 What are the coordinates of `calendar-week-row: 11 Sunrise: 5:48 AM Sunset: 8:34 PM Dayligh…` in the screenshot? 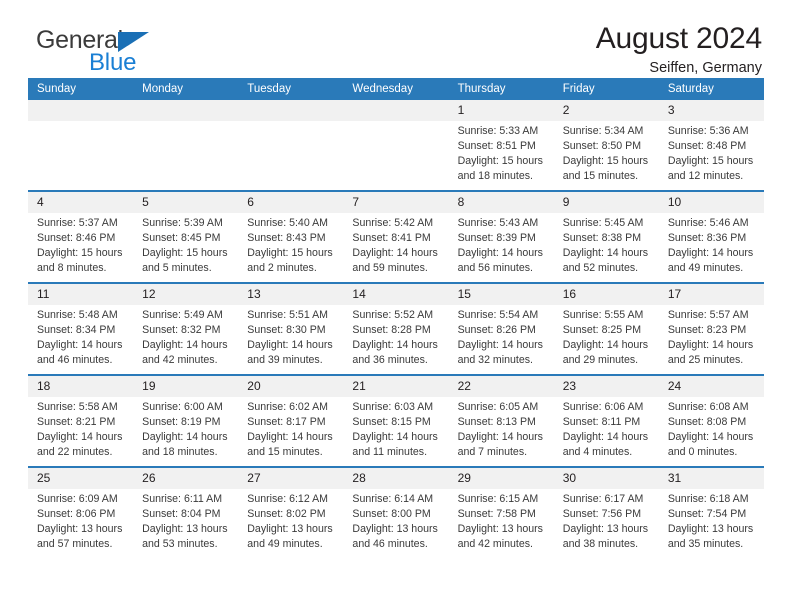 It's located at (396, 328).